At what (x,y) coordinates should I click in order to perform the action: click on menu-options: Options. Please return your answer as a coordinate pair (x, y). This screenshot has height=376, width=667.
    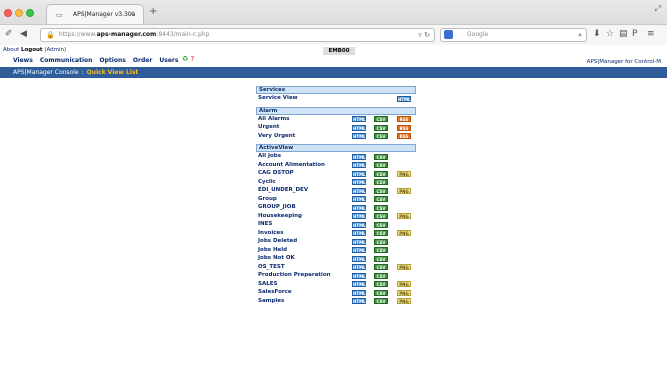
    Looking at the image, I should click on (113, 60).